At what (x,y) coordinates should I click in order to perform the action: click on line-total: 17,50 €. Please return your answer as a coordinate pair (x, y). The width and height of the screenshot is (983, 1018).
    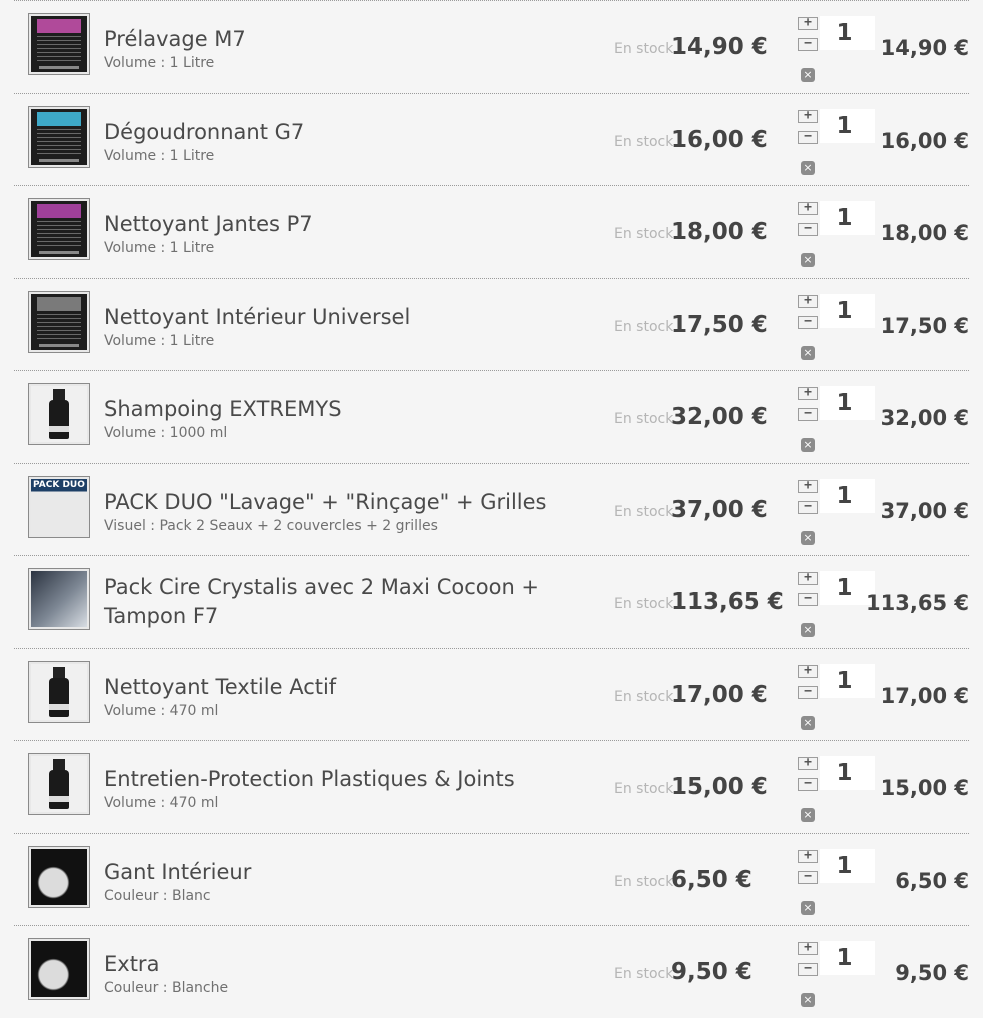
    Looking at the image, I should click on (924, 325).